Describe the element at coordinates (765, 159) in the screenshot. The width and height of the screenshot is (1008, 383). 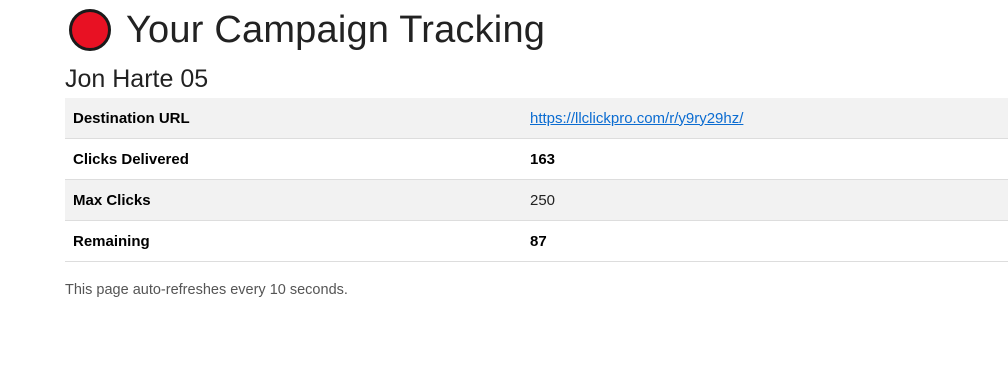
I see `clicks-delivered-value: 163` at that location.